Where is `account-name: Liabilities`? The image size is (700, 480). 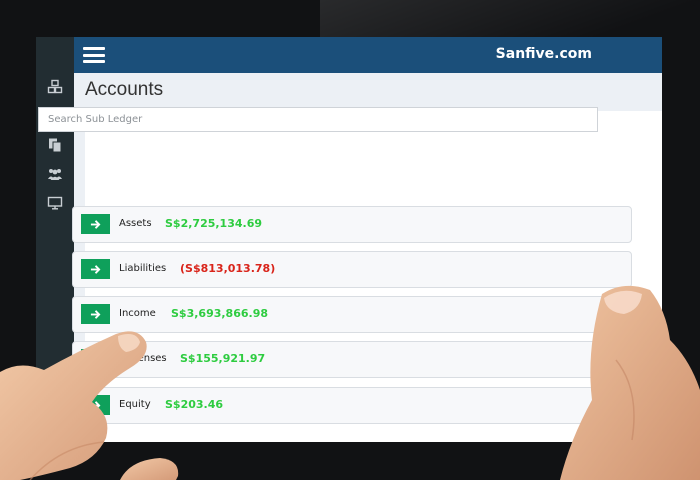
account-name: Liabilities is located at coordinates (143, 268).